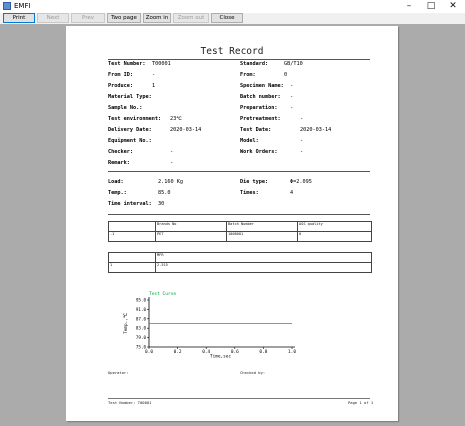 This screenshot has height=426, width=465. What do you see at coordinates (124, 18) in the screenshot?
I see `two-page-button: Two page` at bounding box center [124, 18].